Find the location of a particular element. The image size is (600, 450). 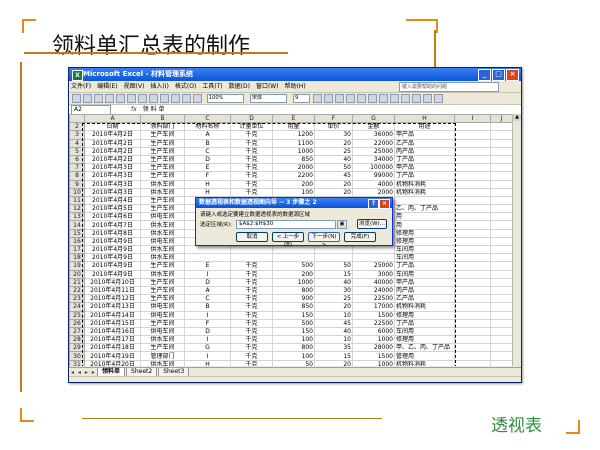

table-cell: 100 is located at coordinates (293, 340).